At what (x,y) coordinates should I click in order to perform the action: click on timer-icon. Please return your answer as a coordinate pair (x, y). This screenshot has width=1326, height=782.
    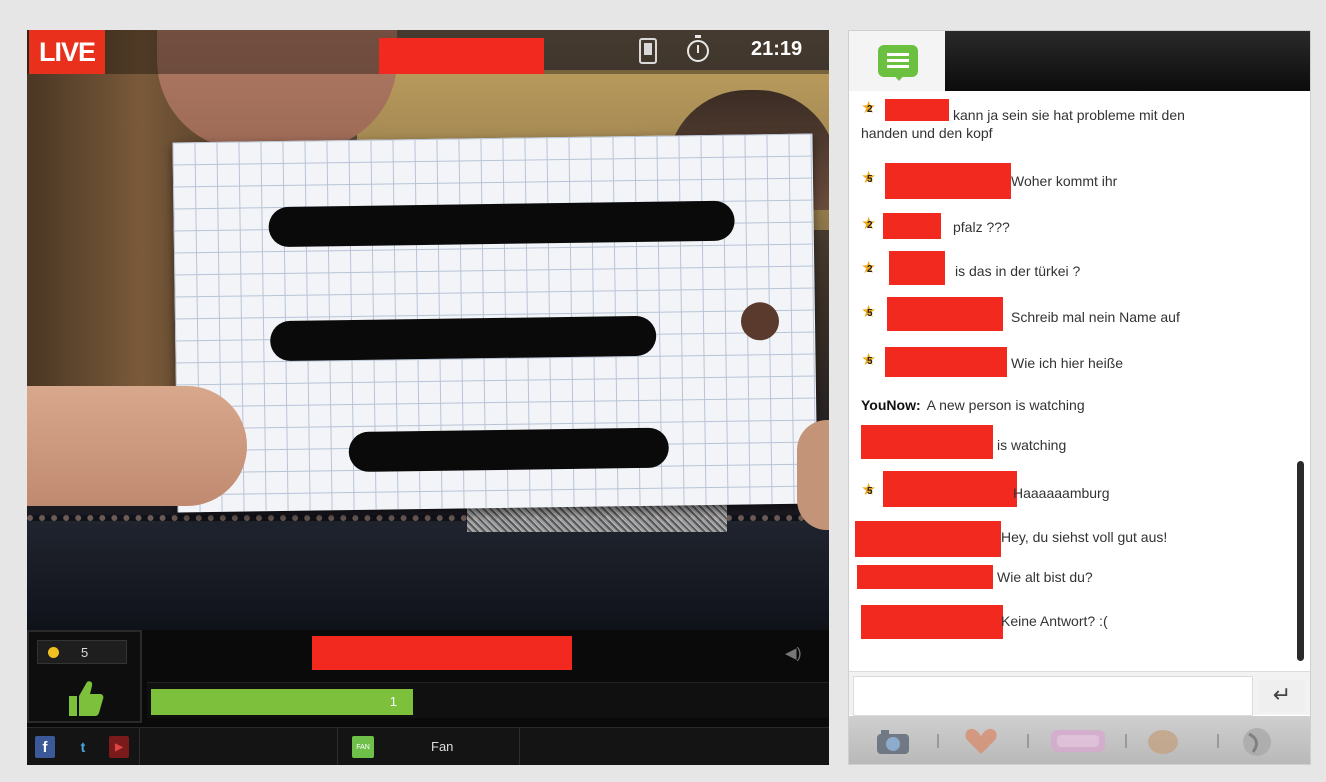
    Looking at the image, I should click on (698, 48).